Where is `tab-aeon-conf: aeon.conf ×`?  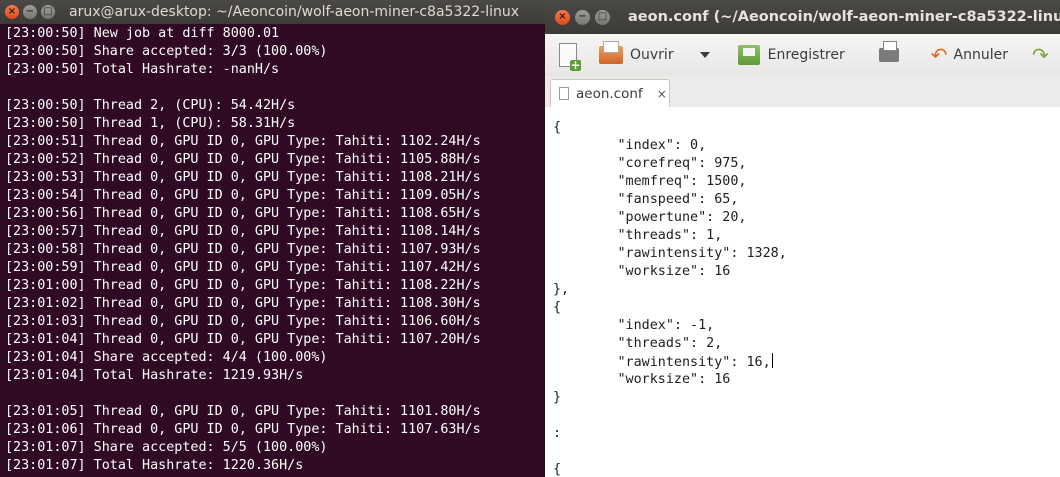
tab-aeon-conf: aeon.conf × is located at coordinates (610, 93).